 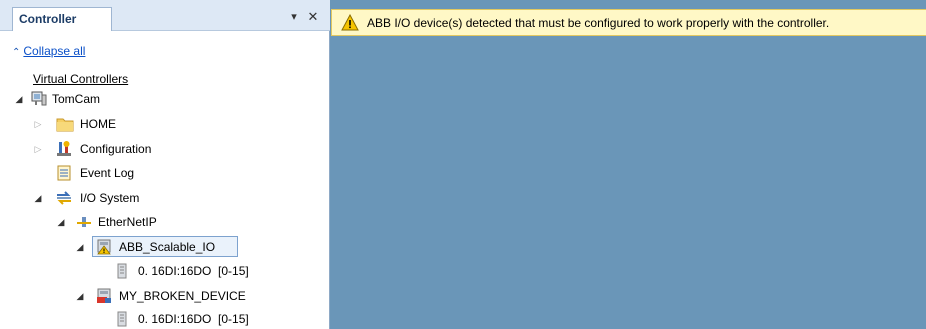 I want to click on tree-item-label: Configuration, so click(x=116, y=149).